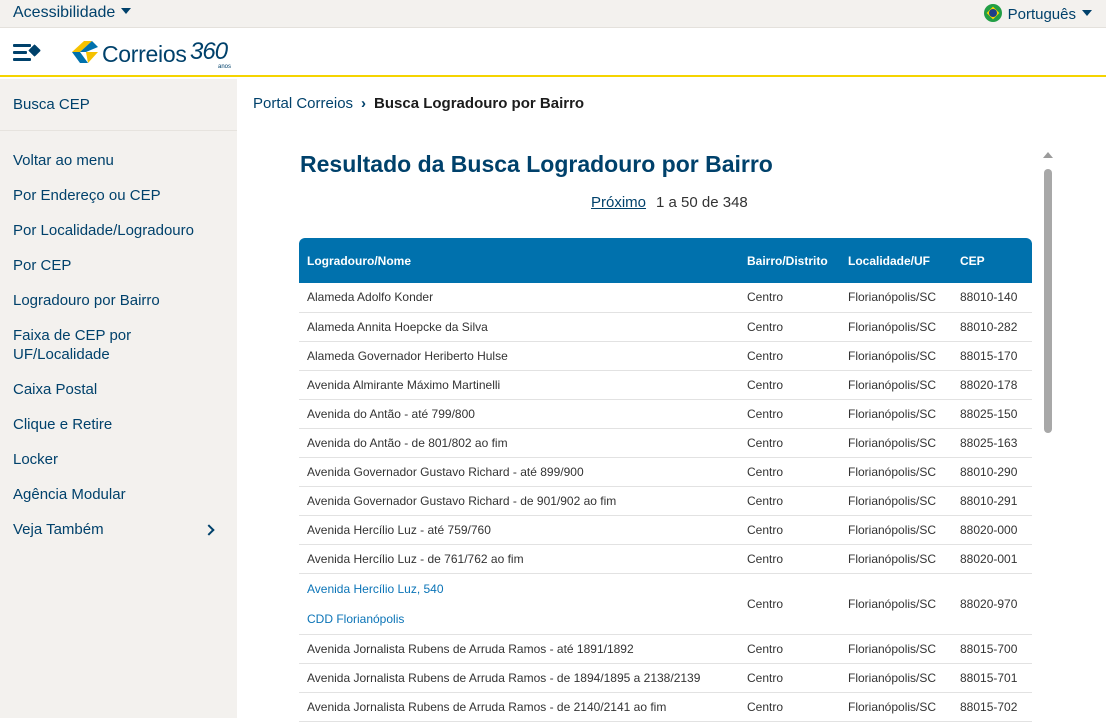  I want to click on correios-logo-icon, so click(85, 52).